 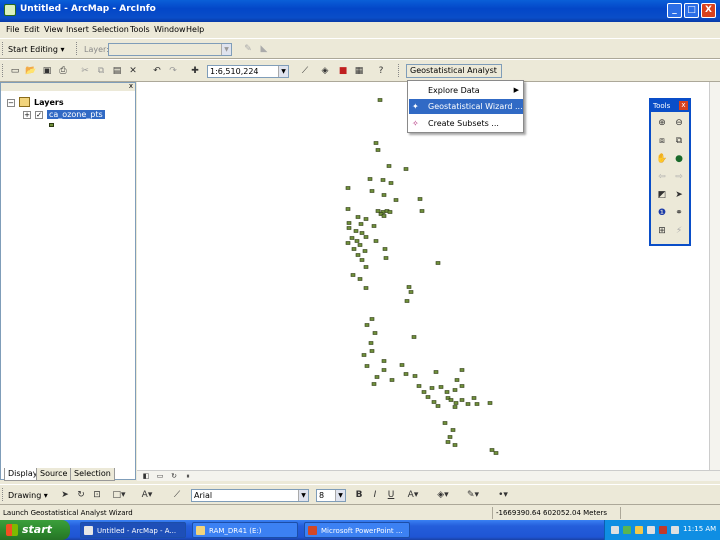 I want to click on title-bar: Untitled - ArcMap - ArcInfo _ □ X, so click(x=360, y=11).